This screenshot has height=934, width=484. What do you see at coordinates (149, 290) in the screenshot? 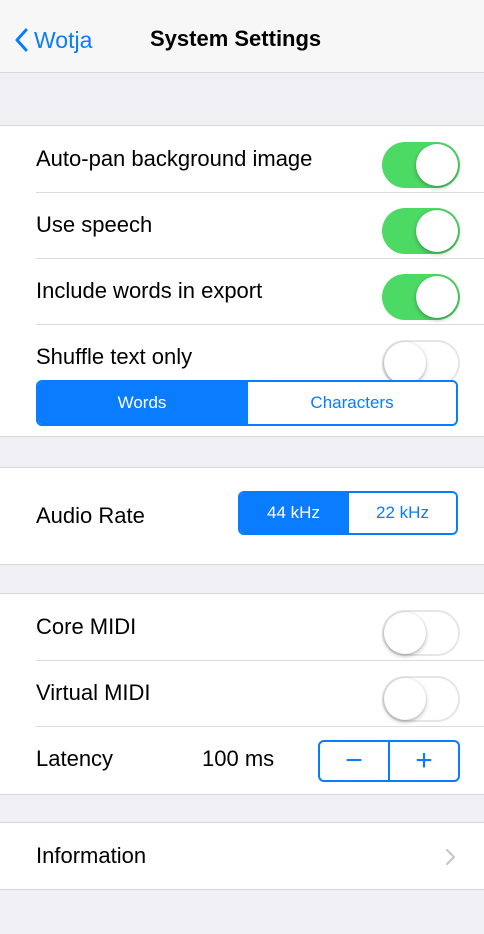
I see `include-words-label: Include words in export` at bounding box center [149, 290].